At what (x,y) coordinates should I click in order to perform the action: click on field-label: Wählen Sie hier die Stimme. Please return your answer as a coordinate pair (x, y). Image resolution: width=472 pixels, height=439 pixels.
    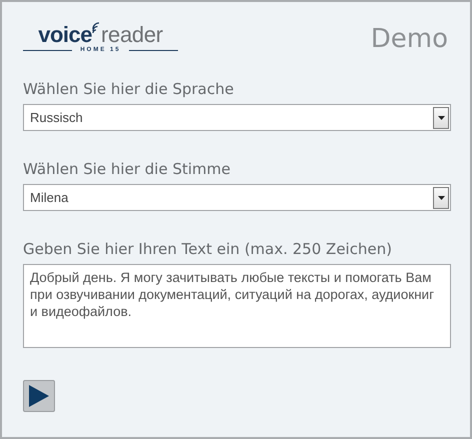
    Looking at the image, I should click on (127, 169).